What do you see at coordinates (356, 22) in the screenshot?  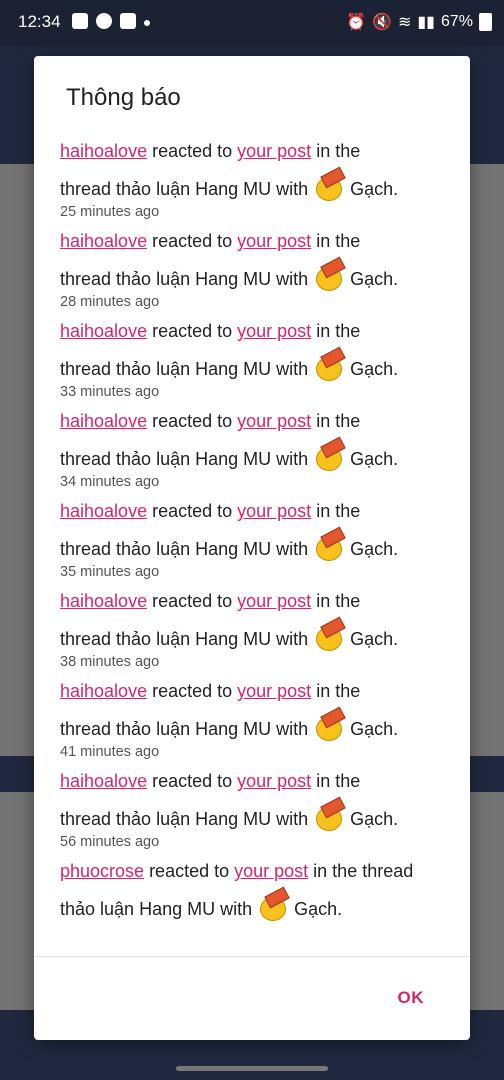 I see `alarm-icon: ⏰` at bounding box center [356, 22].